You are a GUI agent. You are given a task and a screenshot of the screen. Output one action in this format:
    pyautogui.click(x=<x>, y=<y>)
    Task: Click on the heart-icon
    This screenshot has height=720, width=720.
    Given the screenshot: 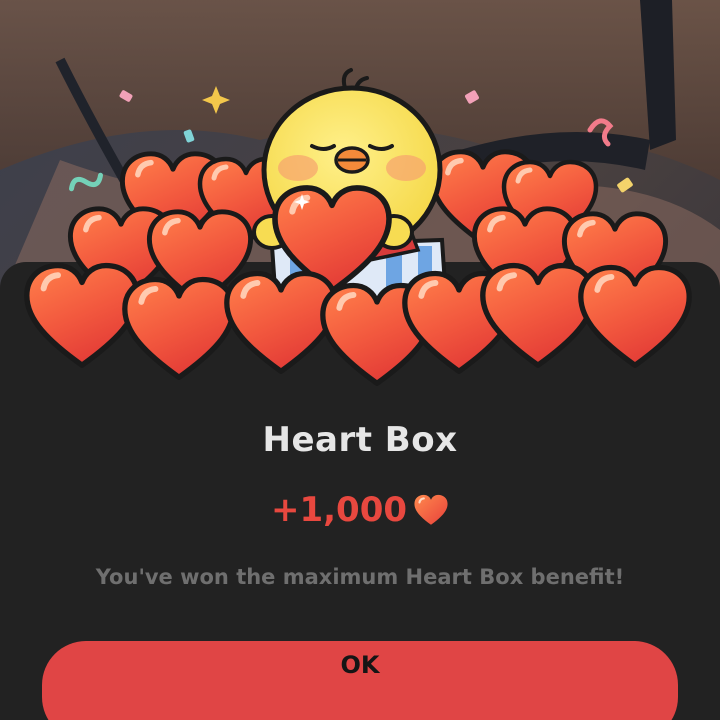 What is the action you would take?
    pyautogui.click(x=431, y=509)
    